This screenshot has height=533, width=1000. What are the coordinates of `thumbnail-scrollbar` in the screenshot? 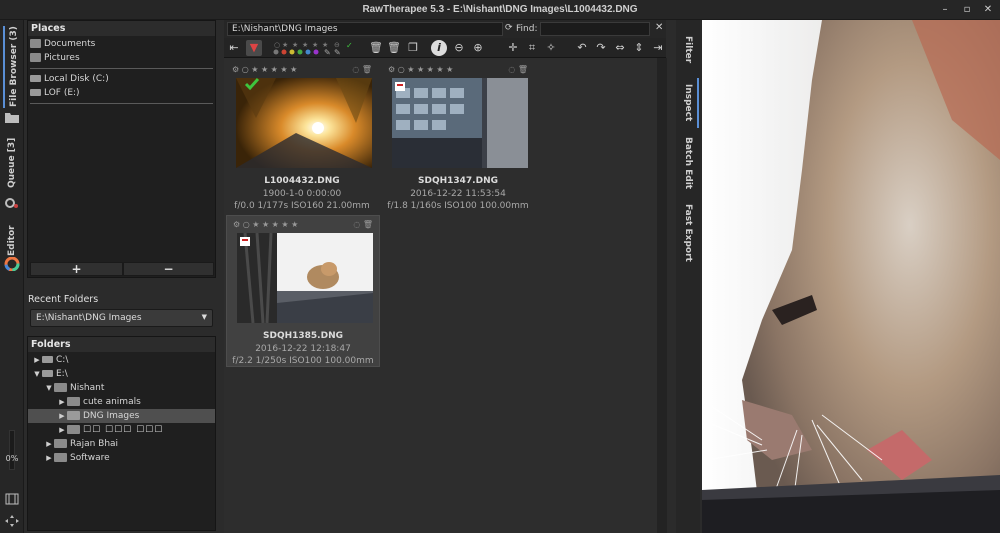 It's located at (662, 295).